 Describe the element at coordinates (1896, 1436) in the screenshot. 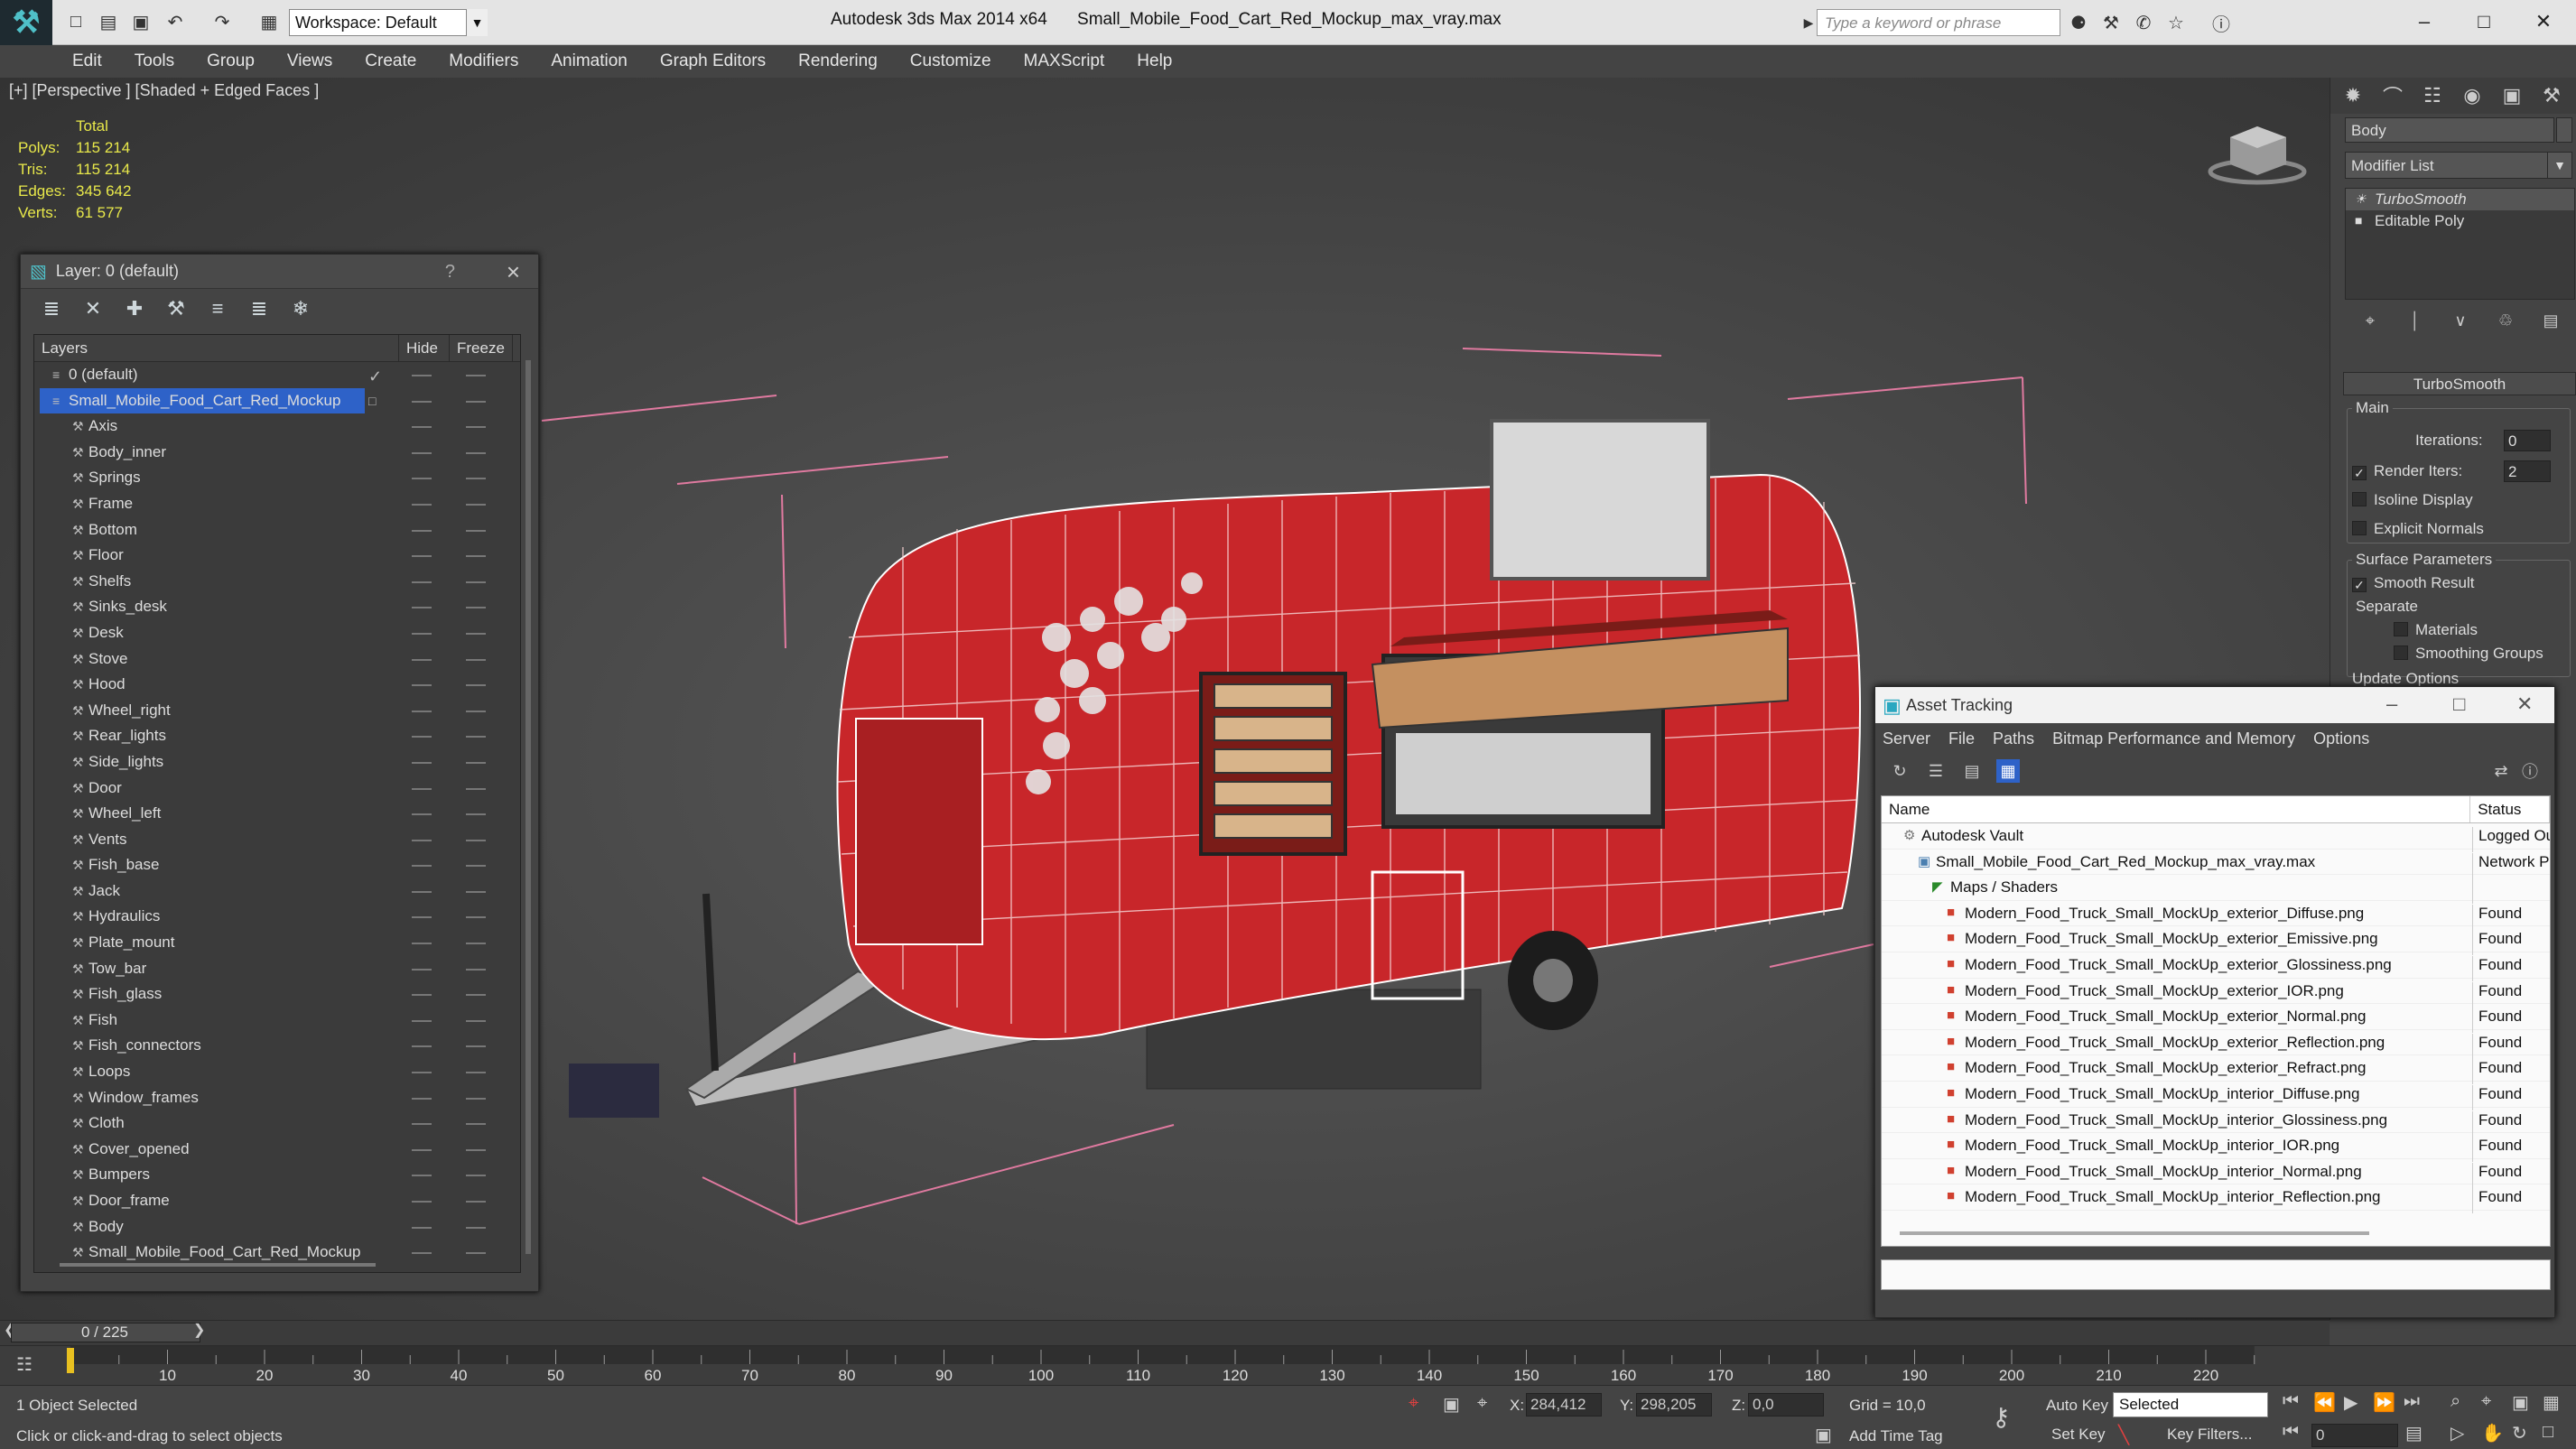

I see `add-time-tag: Add Time Tag` at that location.